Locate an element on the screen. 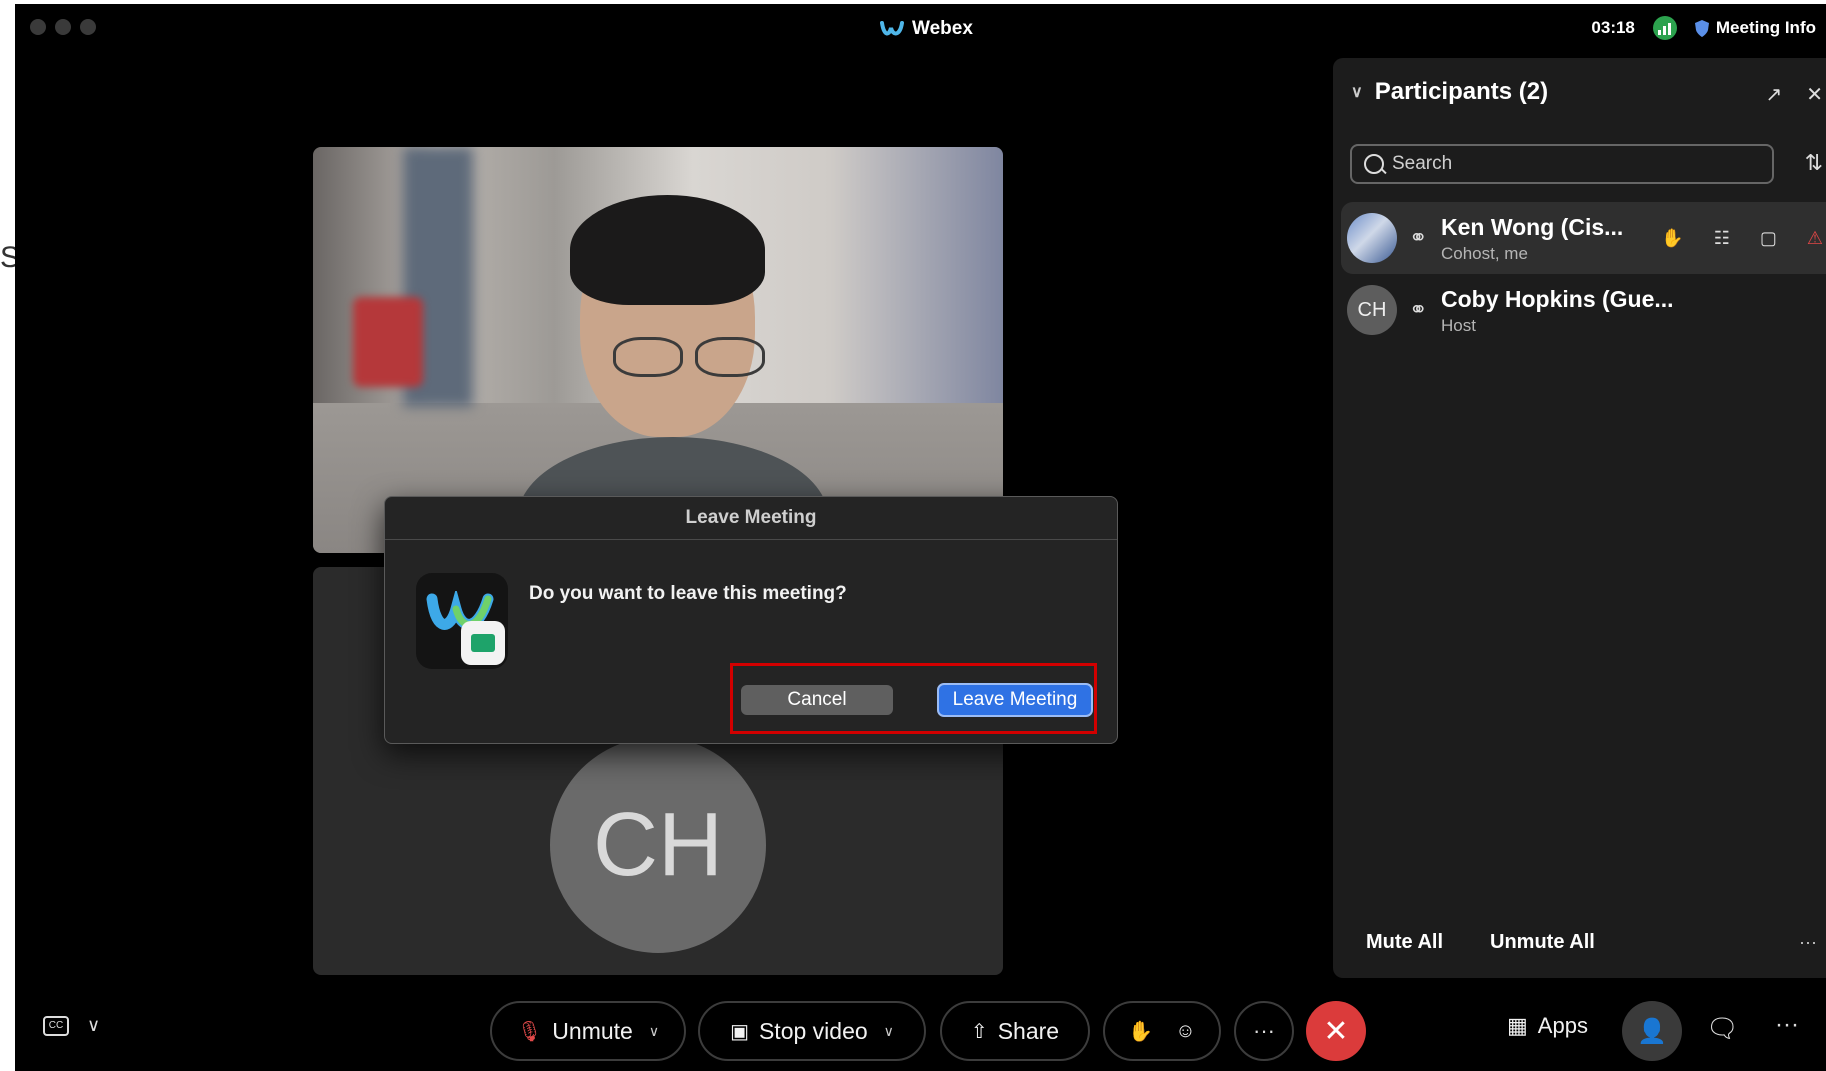 The height and width of the screenshot is (1071, 1826). close-icon: ✕ is located at coordinates (1814, 94).